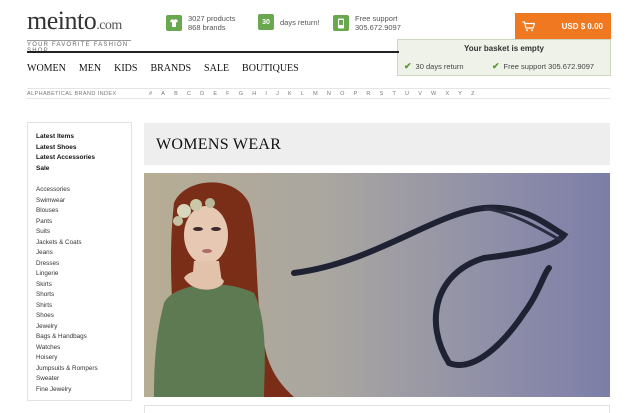  Describe the element at coordinates (79, 201) in the screenshot. I see `category-link: Swimwear` at that location.